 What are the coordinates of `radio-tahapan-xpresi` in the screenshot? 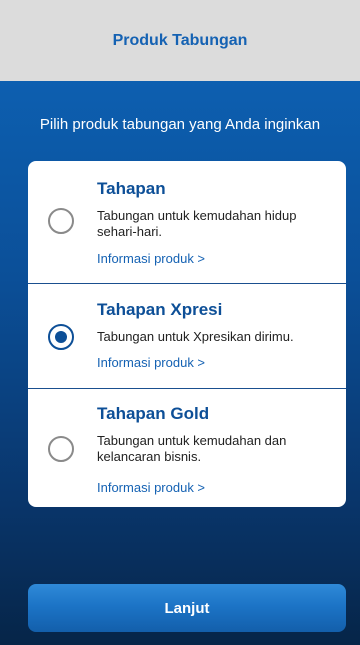 It's located at (61, 337).